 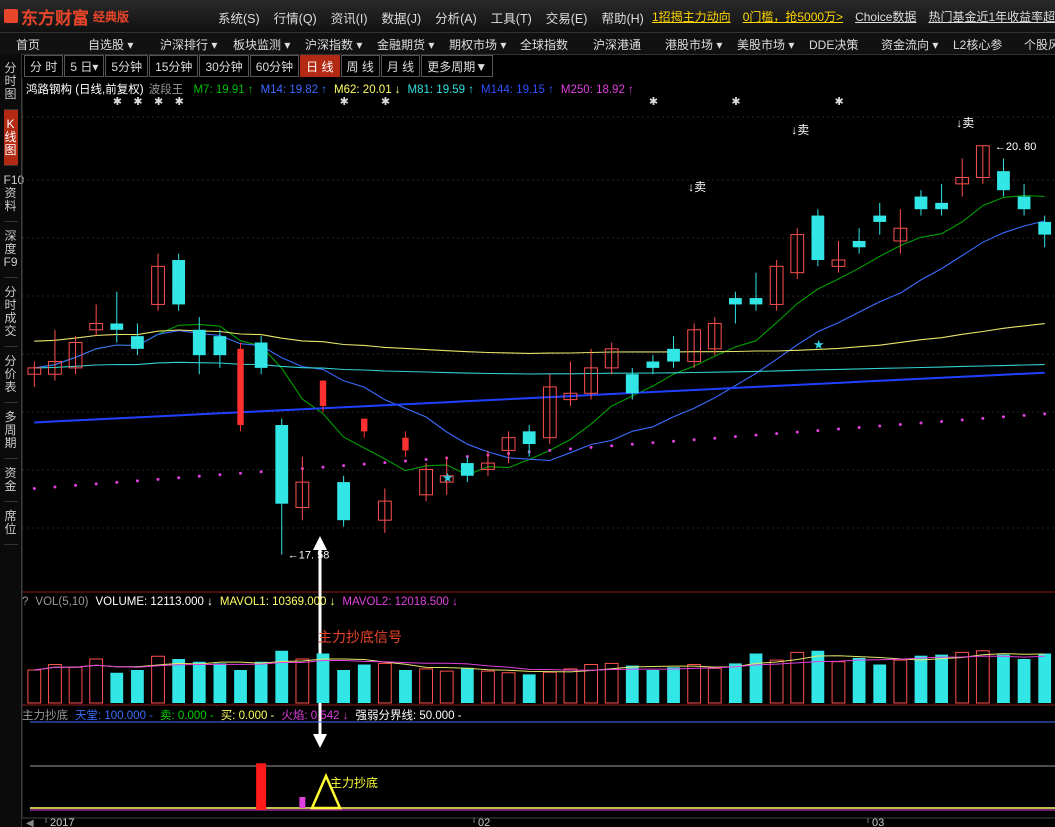 What do you see at coordinates (1016, 147) in the screenshot?
I see `high-label: ←20. 80` at bounding box center [1016, 147].